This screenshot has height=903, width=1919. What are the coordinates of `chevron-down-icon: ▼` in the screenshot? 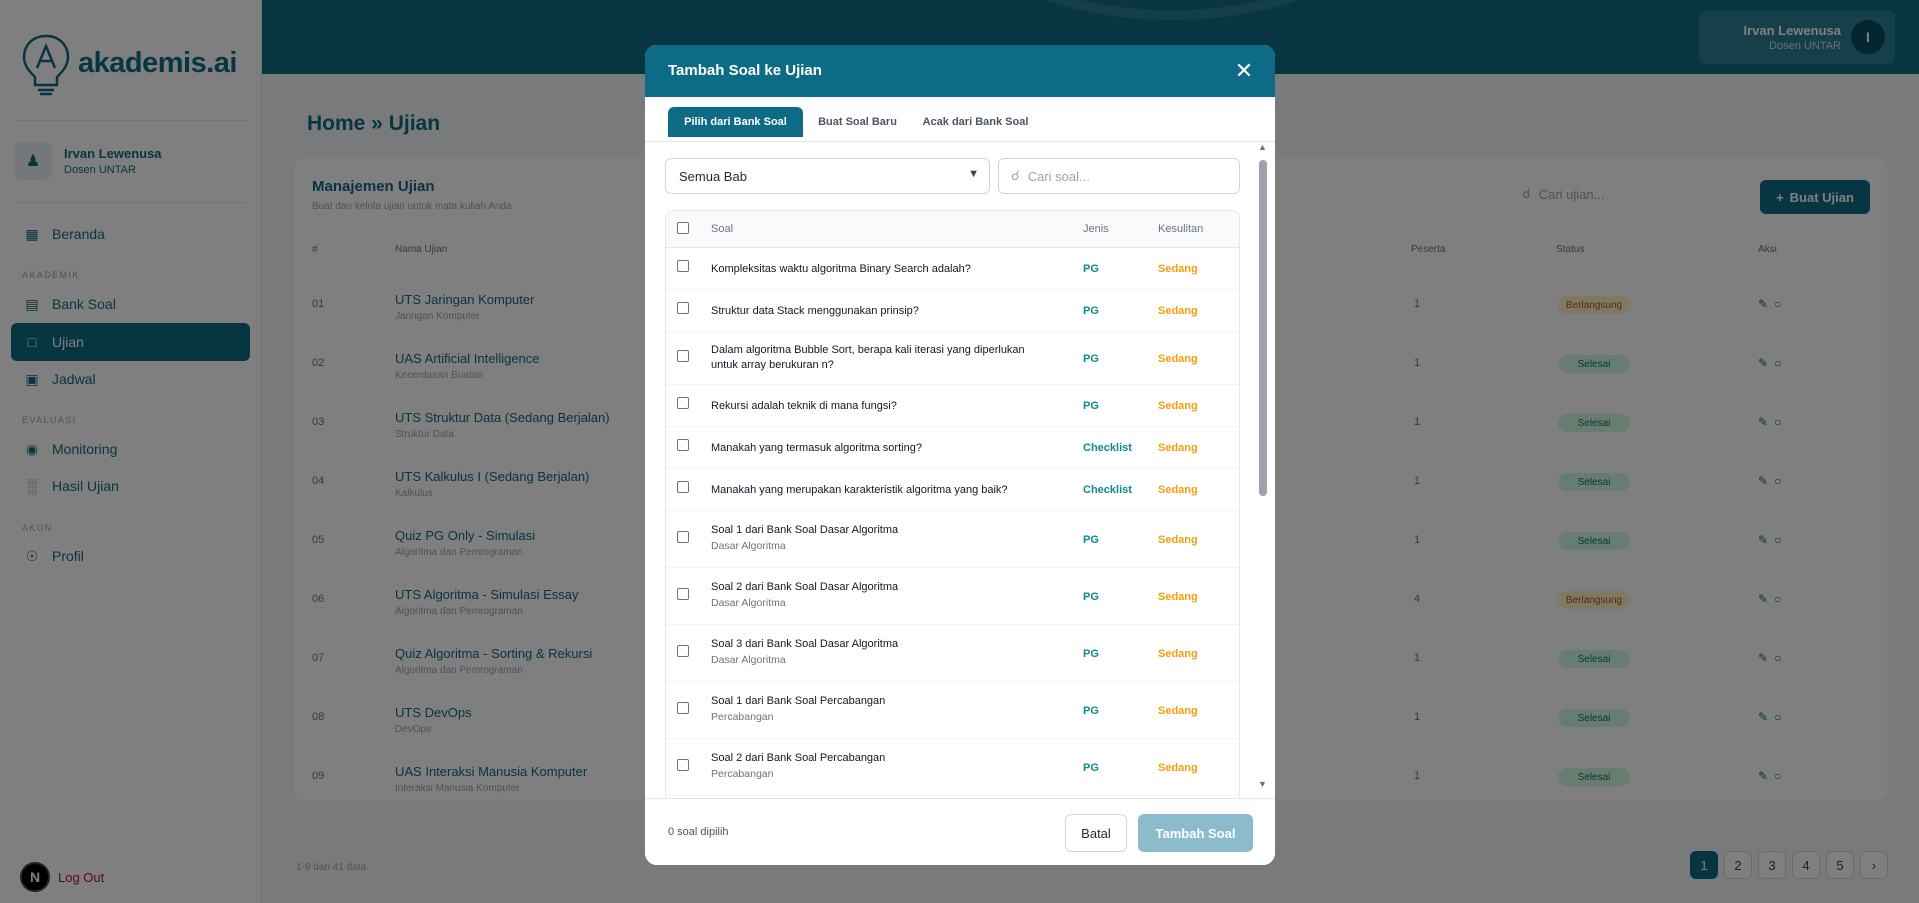 It's located at (973, 174).